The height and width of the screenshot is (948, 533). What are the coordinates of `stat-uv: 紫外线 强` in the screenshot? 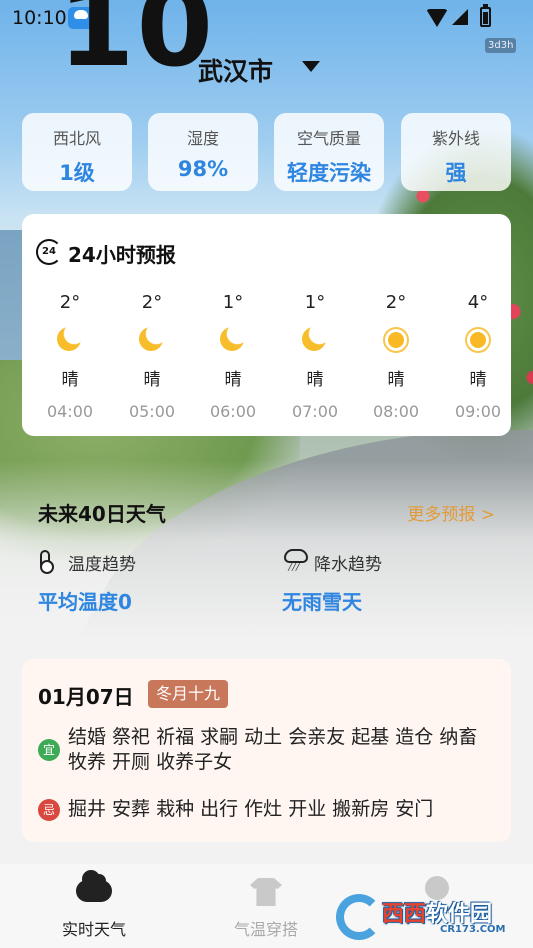 It's located at (456, 152).